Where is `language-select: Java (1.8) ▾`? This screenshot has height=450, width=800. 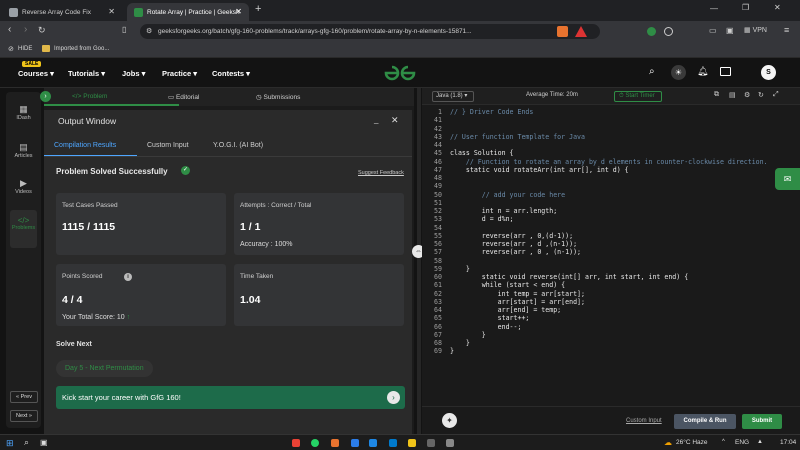 language-select: Java (1.8) ▾ is located at coordinates (453, 96).